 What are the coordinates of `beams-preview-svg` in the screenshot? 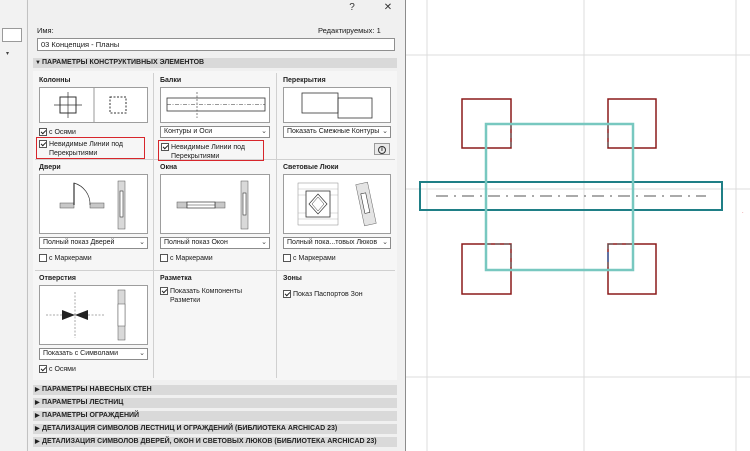 It's located at (216, 105).